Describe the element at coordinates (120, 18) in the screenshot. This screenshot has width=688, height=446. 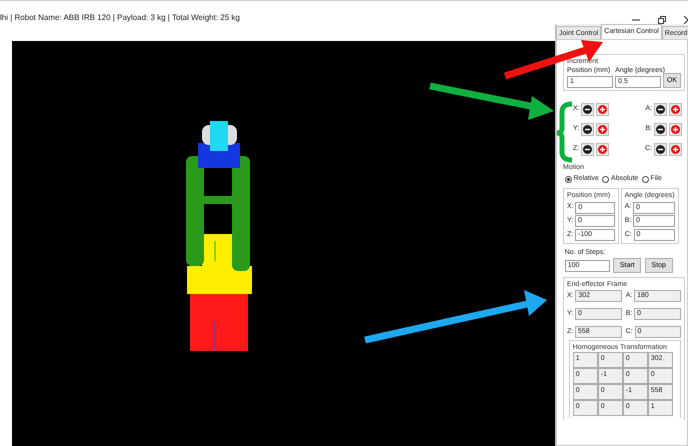
I see `window-title: lhi | Robot Name: ABB IRB 120 | Payload: 3 kg | Total Weight: 25 kg` at that location.